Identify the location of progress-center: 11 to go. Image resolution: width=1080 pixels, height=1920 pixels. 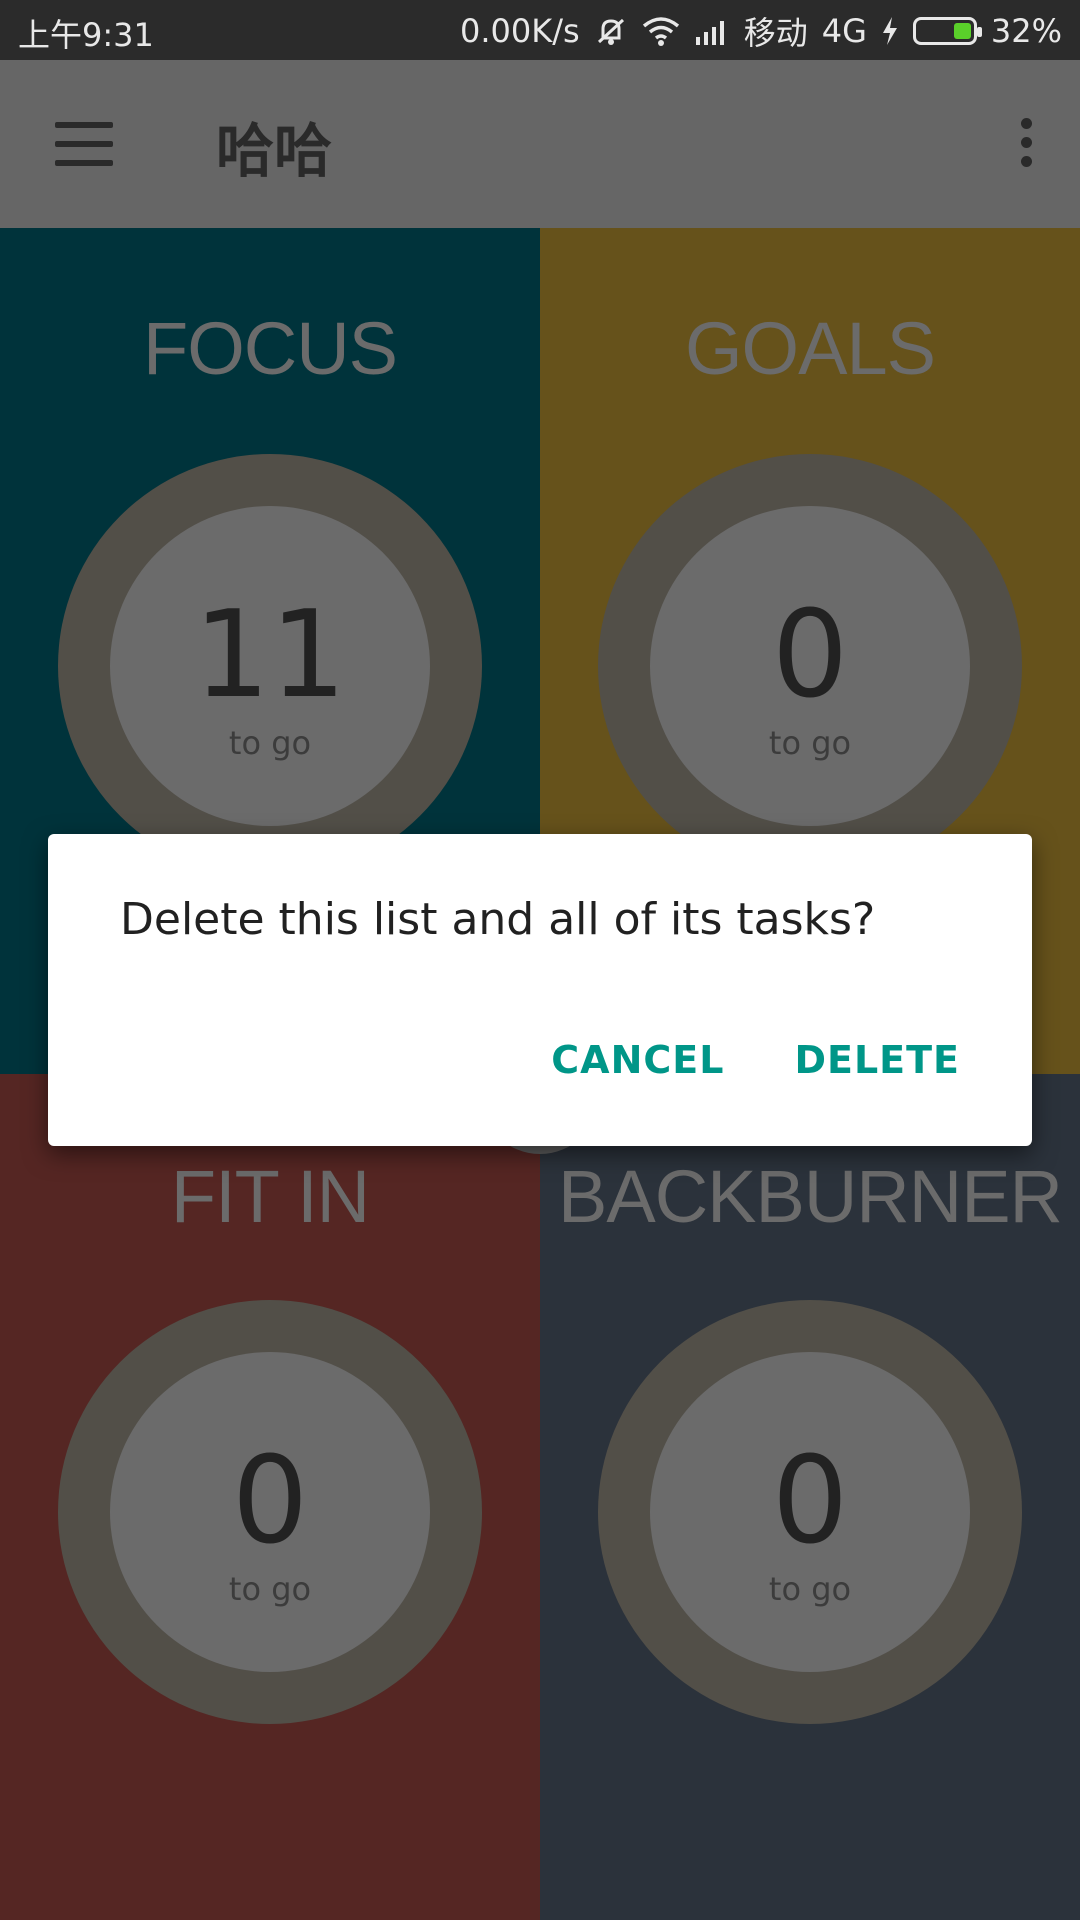
(270, 666).